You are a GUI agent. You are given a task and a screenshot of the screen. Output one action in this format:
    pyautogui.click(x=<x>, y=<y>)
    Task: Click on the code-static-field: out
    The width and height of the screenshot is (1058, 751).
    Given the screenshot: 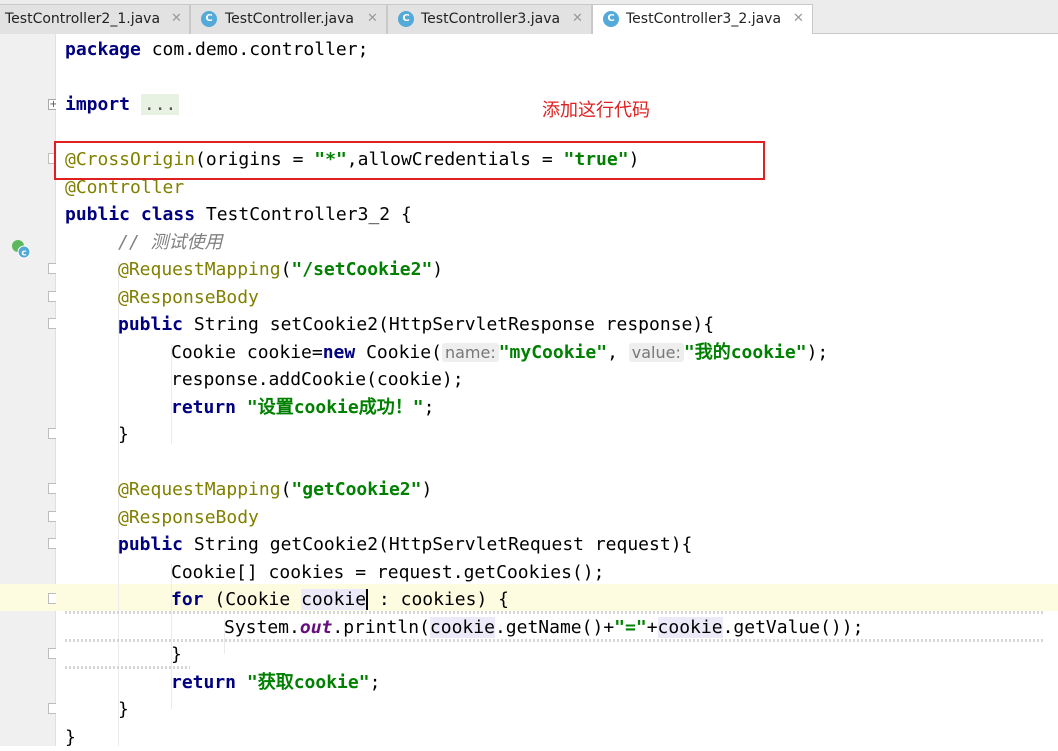 What is the action you would take?
    pyautogui.click(x=316, y=627)
    